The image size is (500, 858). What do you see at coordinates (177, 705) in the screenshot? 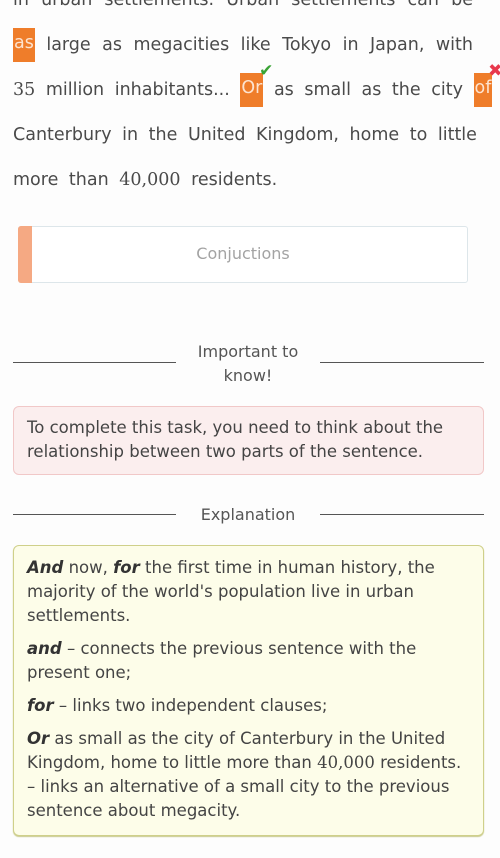
I see `explanation-paragraph: for – links two independent clauses;` at bounding box center [177, 705].